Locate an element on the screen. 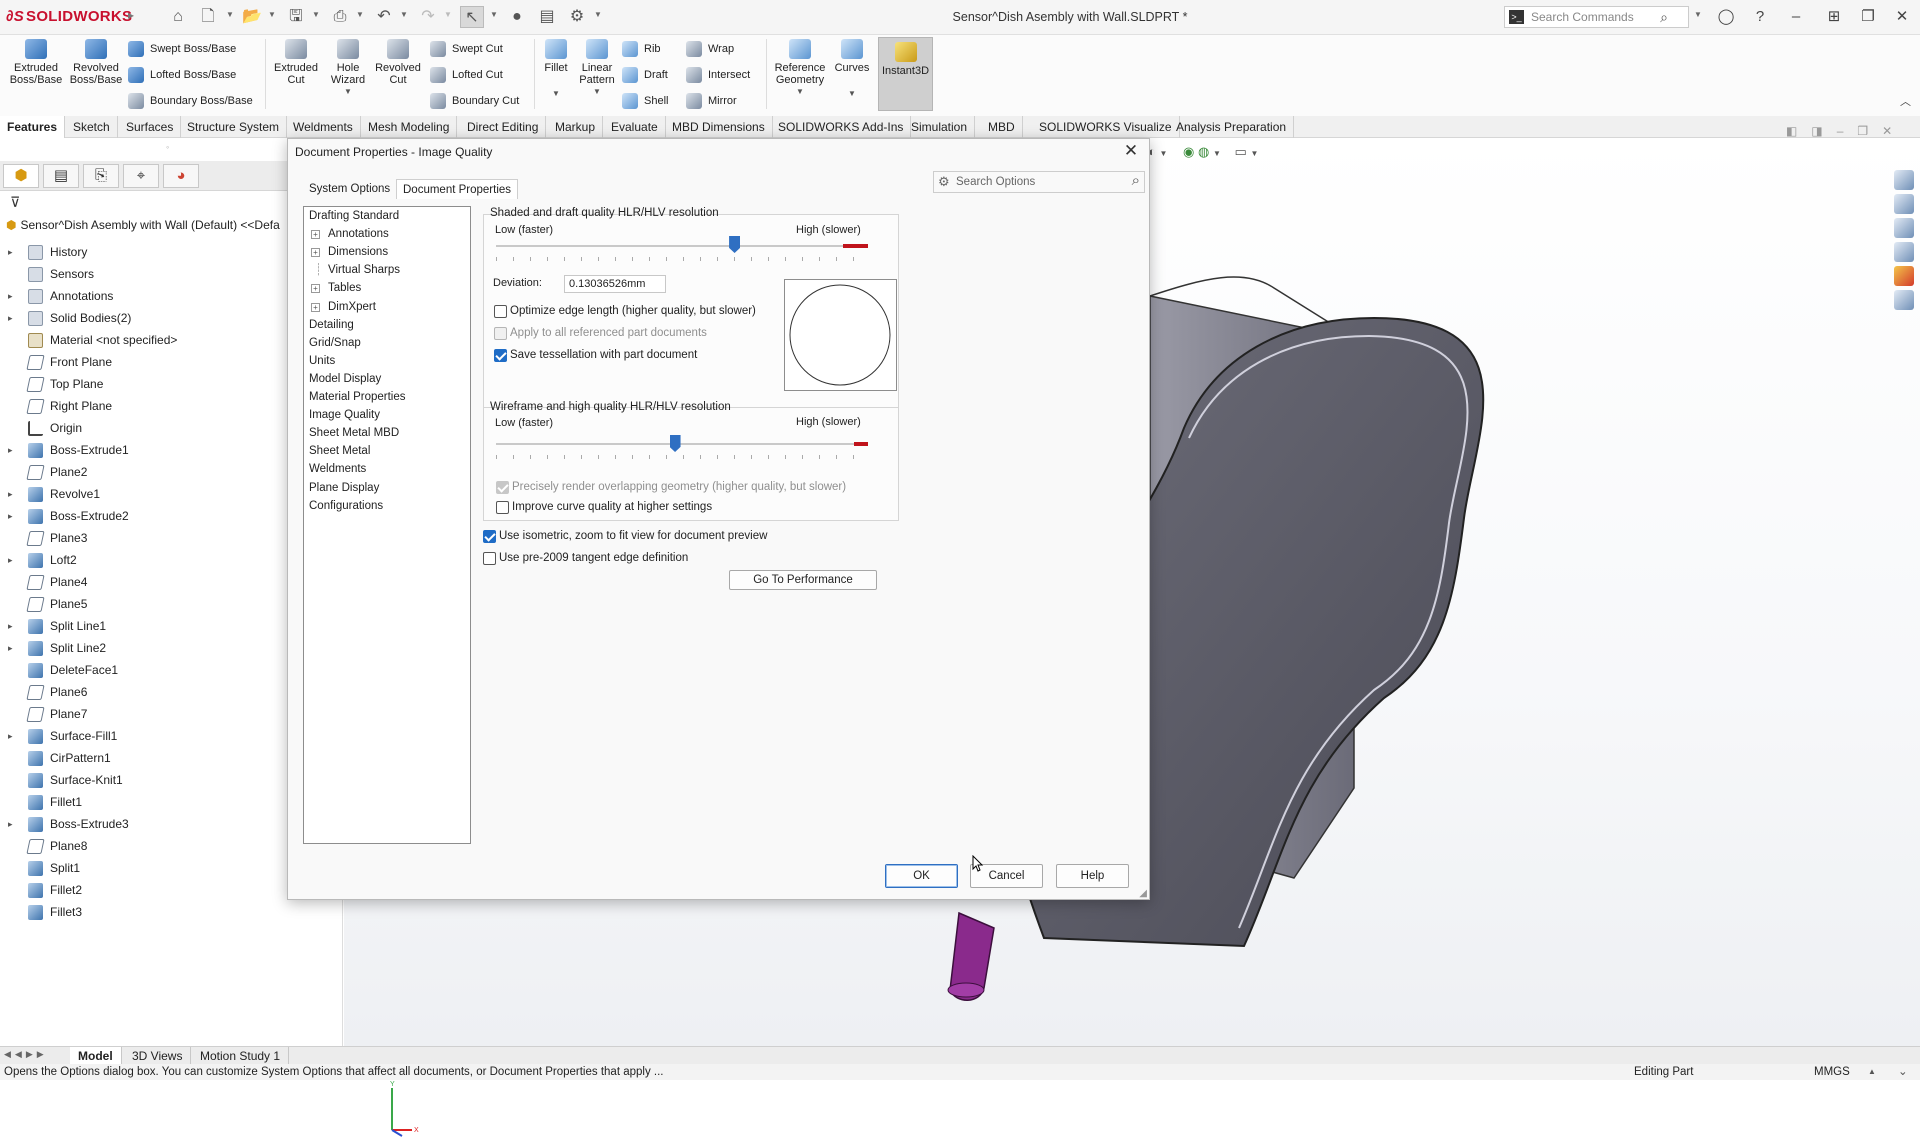 This screenshot has width=1920, height=1140. pre2009-tangent-checkbox is located at coordinates (489, 558).